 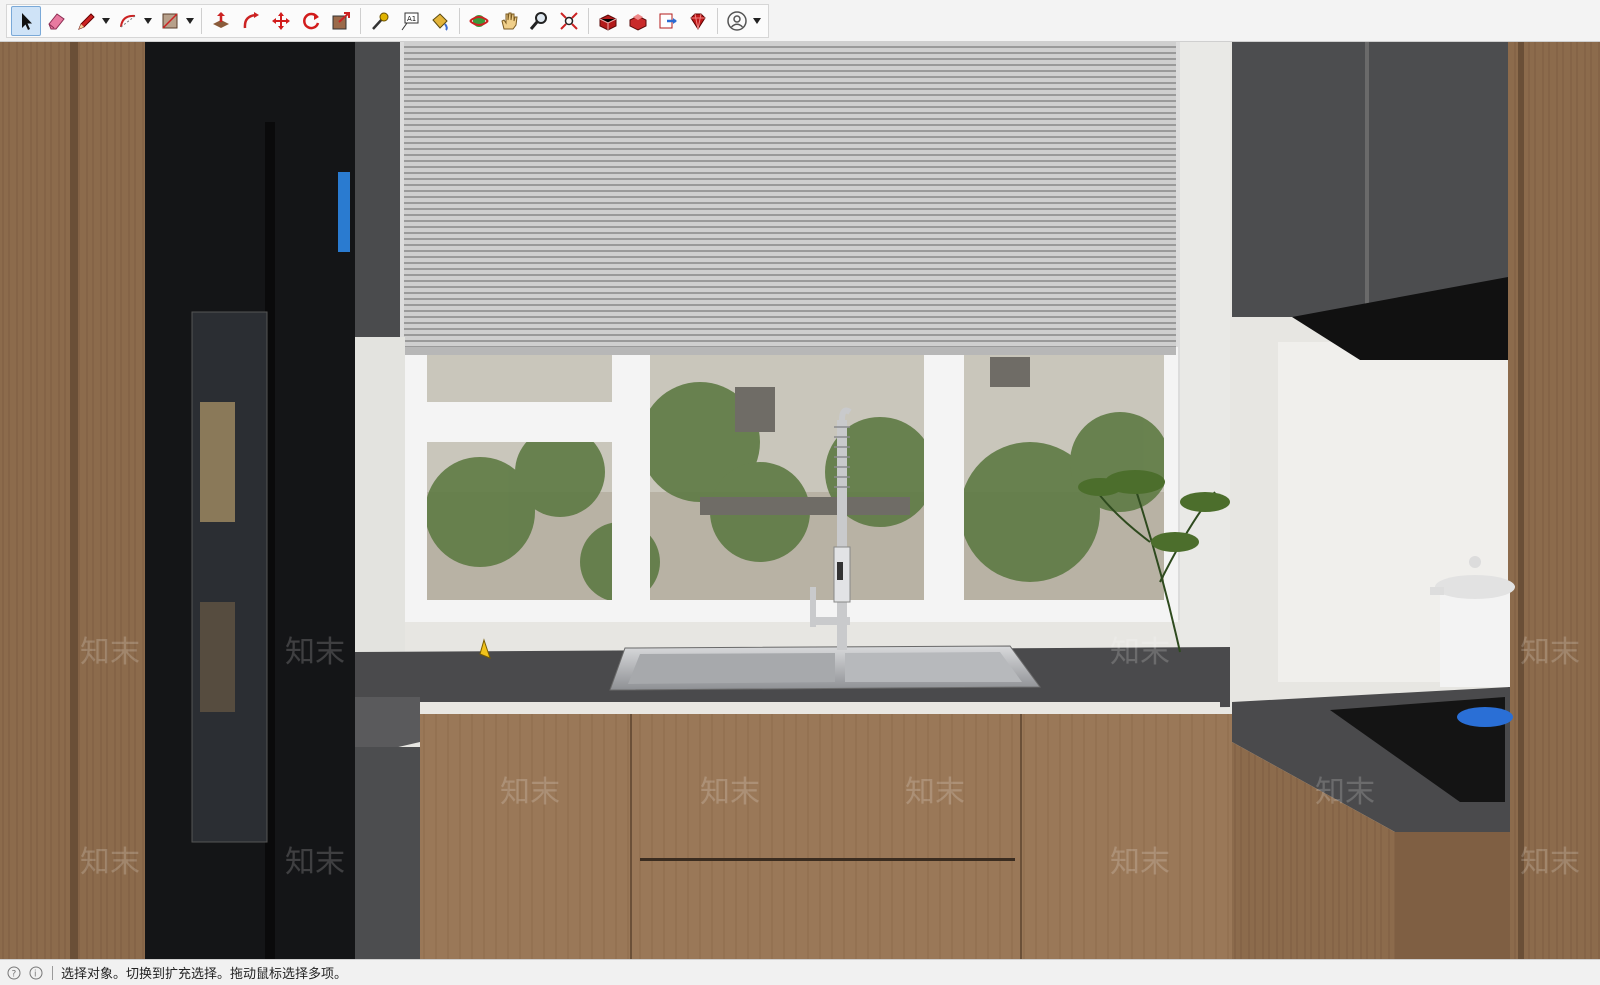 I want to click on orbit-tool-button, so click(x=479, y=21).